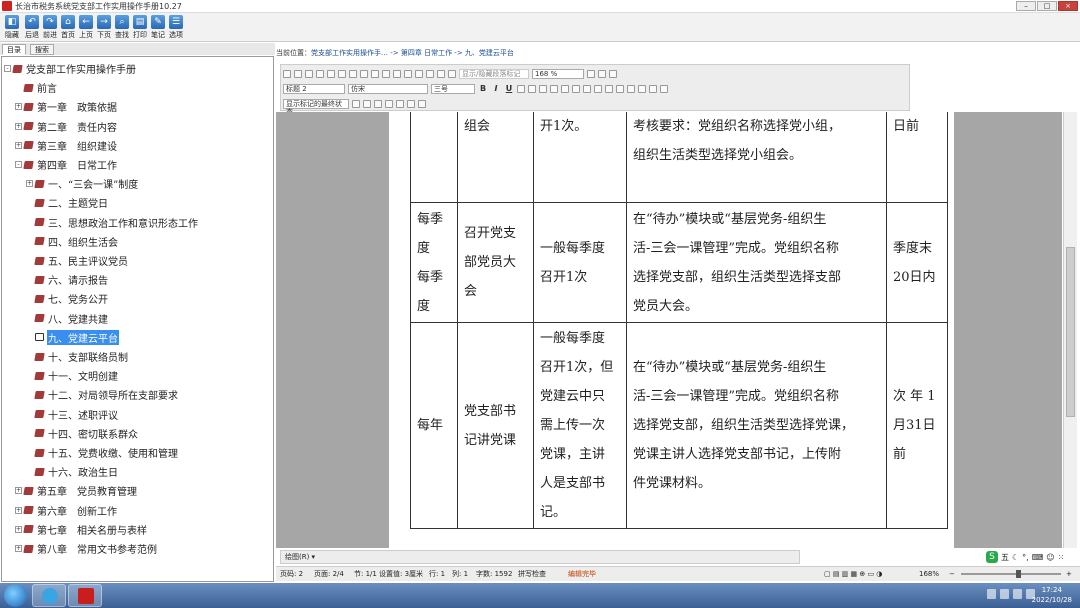 The height and width of the screenshot is (608, 1080). I want to click on track-changes-icon, so click(422, 103).